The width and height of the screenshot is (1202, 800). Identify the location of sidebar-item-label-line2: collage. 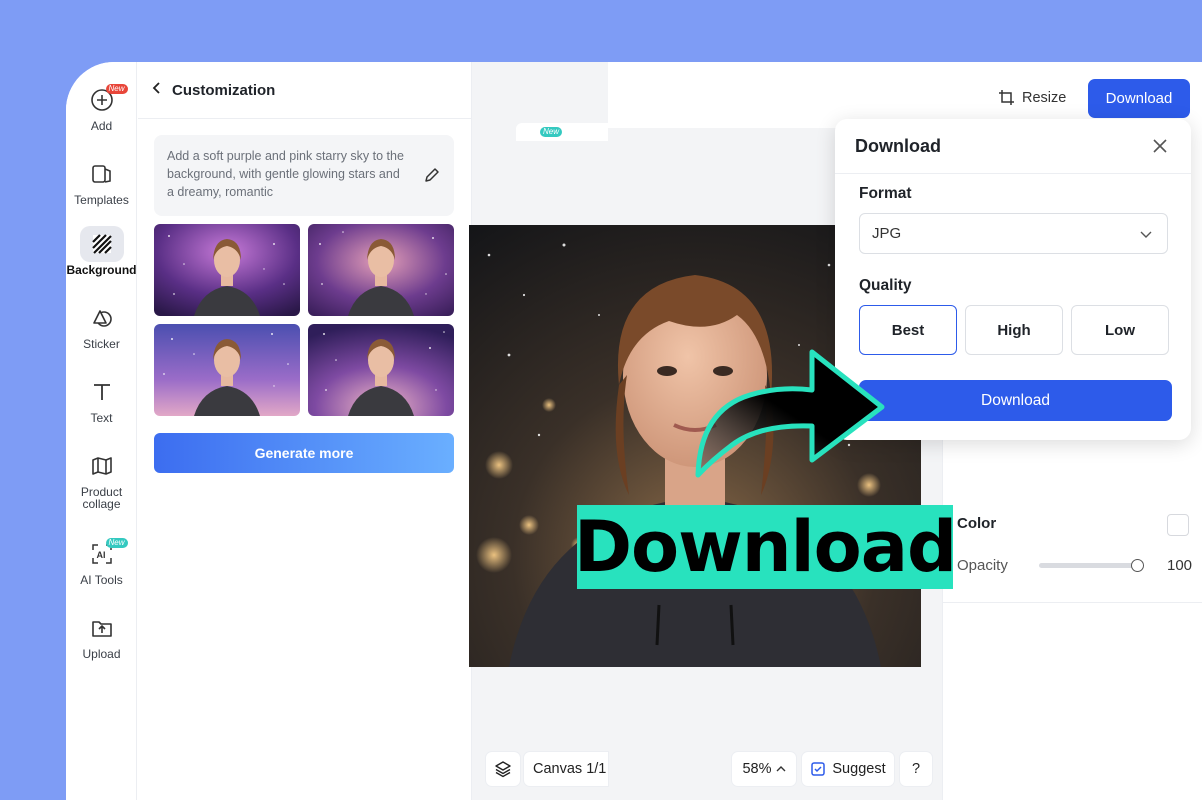
(101, 504).